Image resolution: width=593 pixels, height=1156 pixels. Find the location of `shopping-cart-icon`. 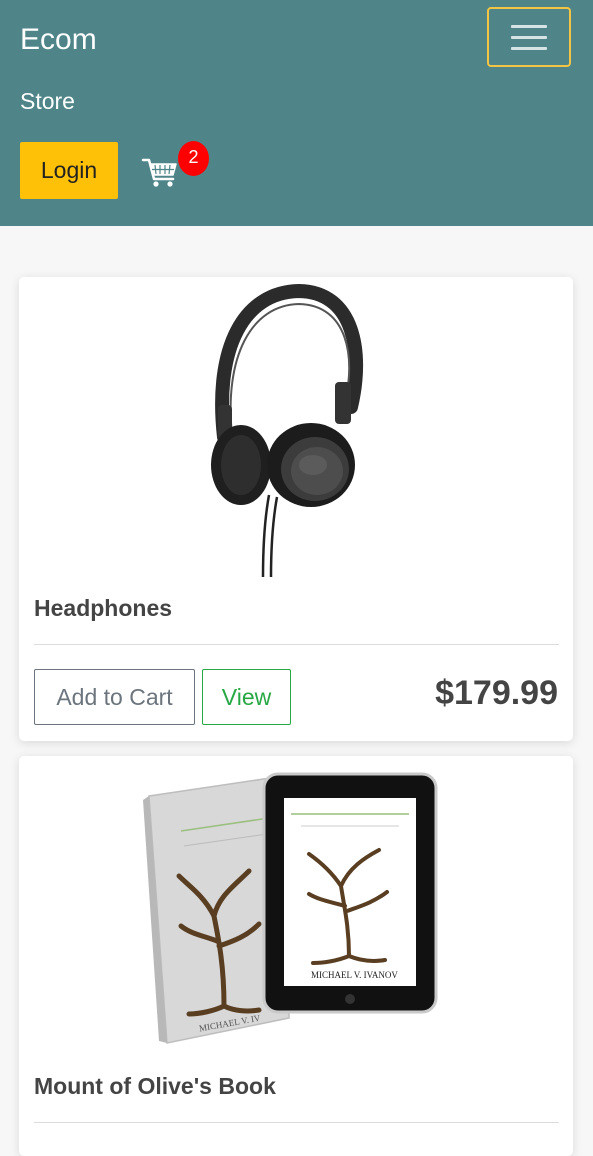

shopping-cart-icon is located at coordinates (160, 172).